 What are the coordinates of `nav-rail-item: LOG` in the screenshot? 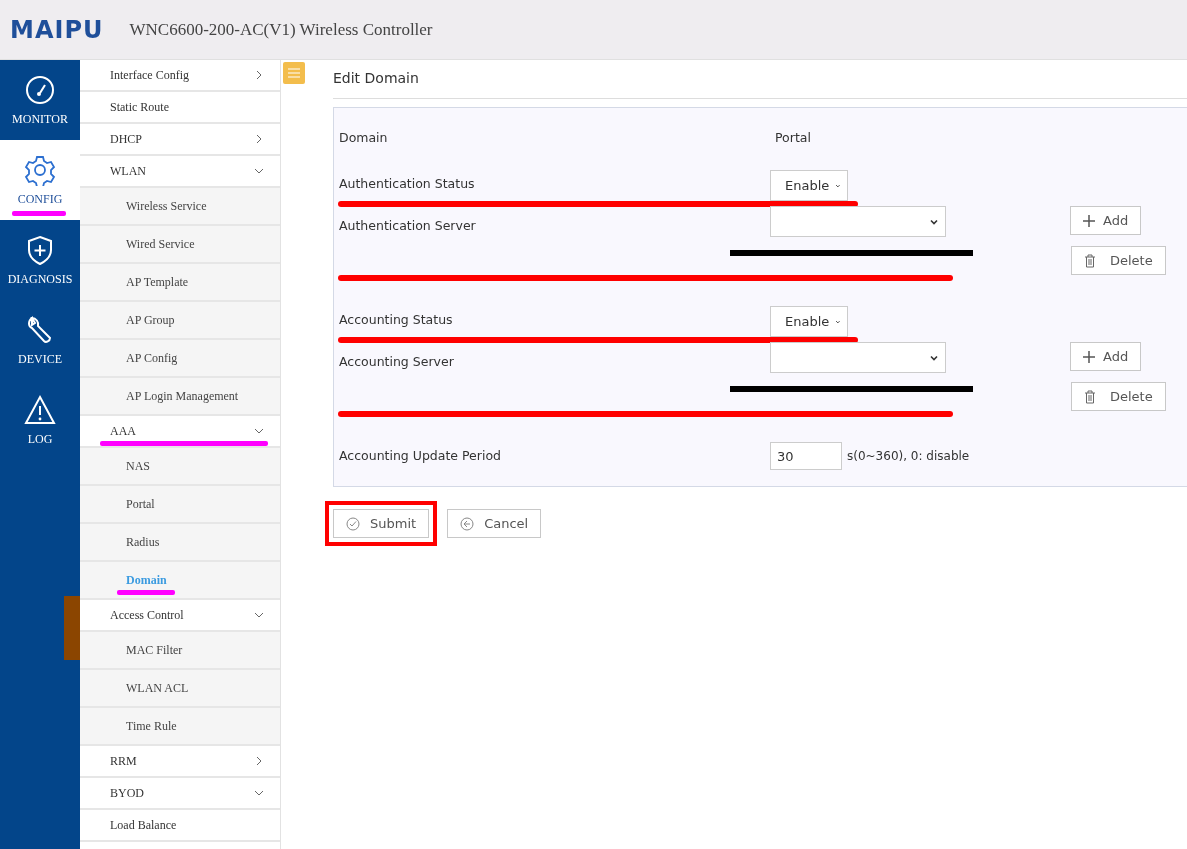 It's located at (40, 420).